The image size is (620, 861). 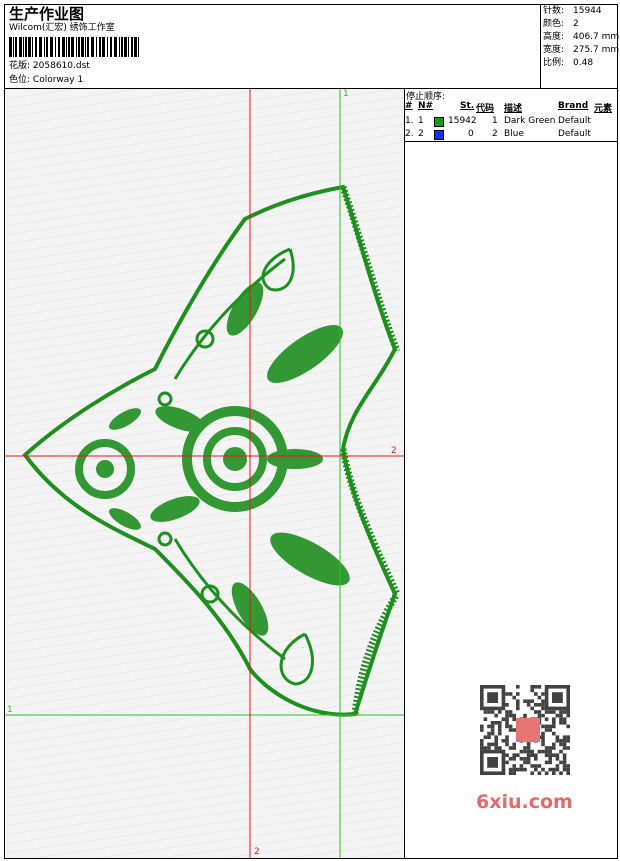 I want to click on guide-label-top: 1, so click(x=346, y=94).